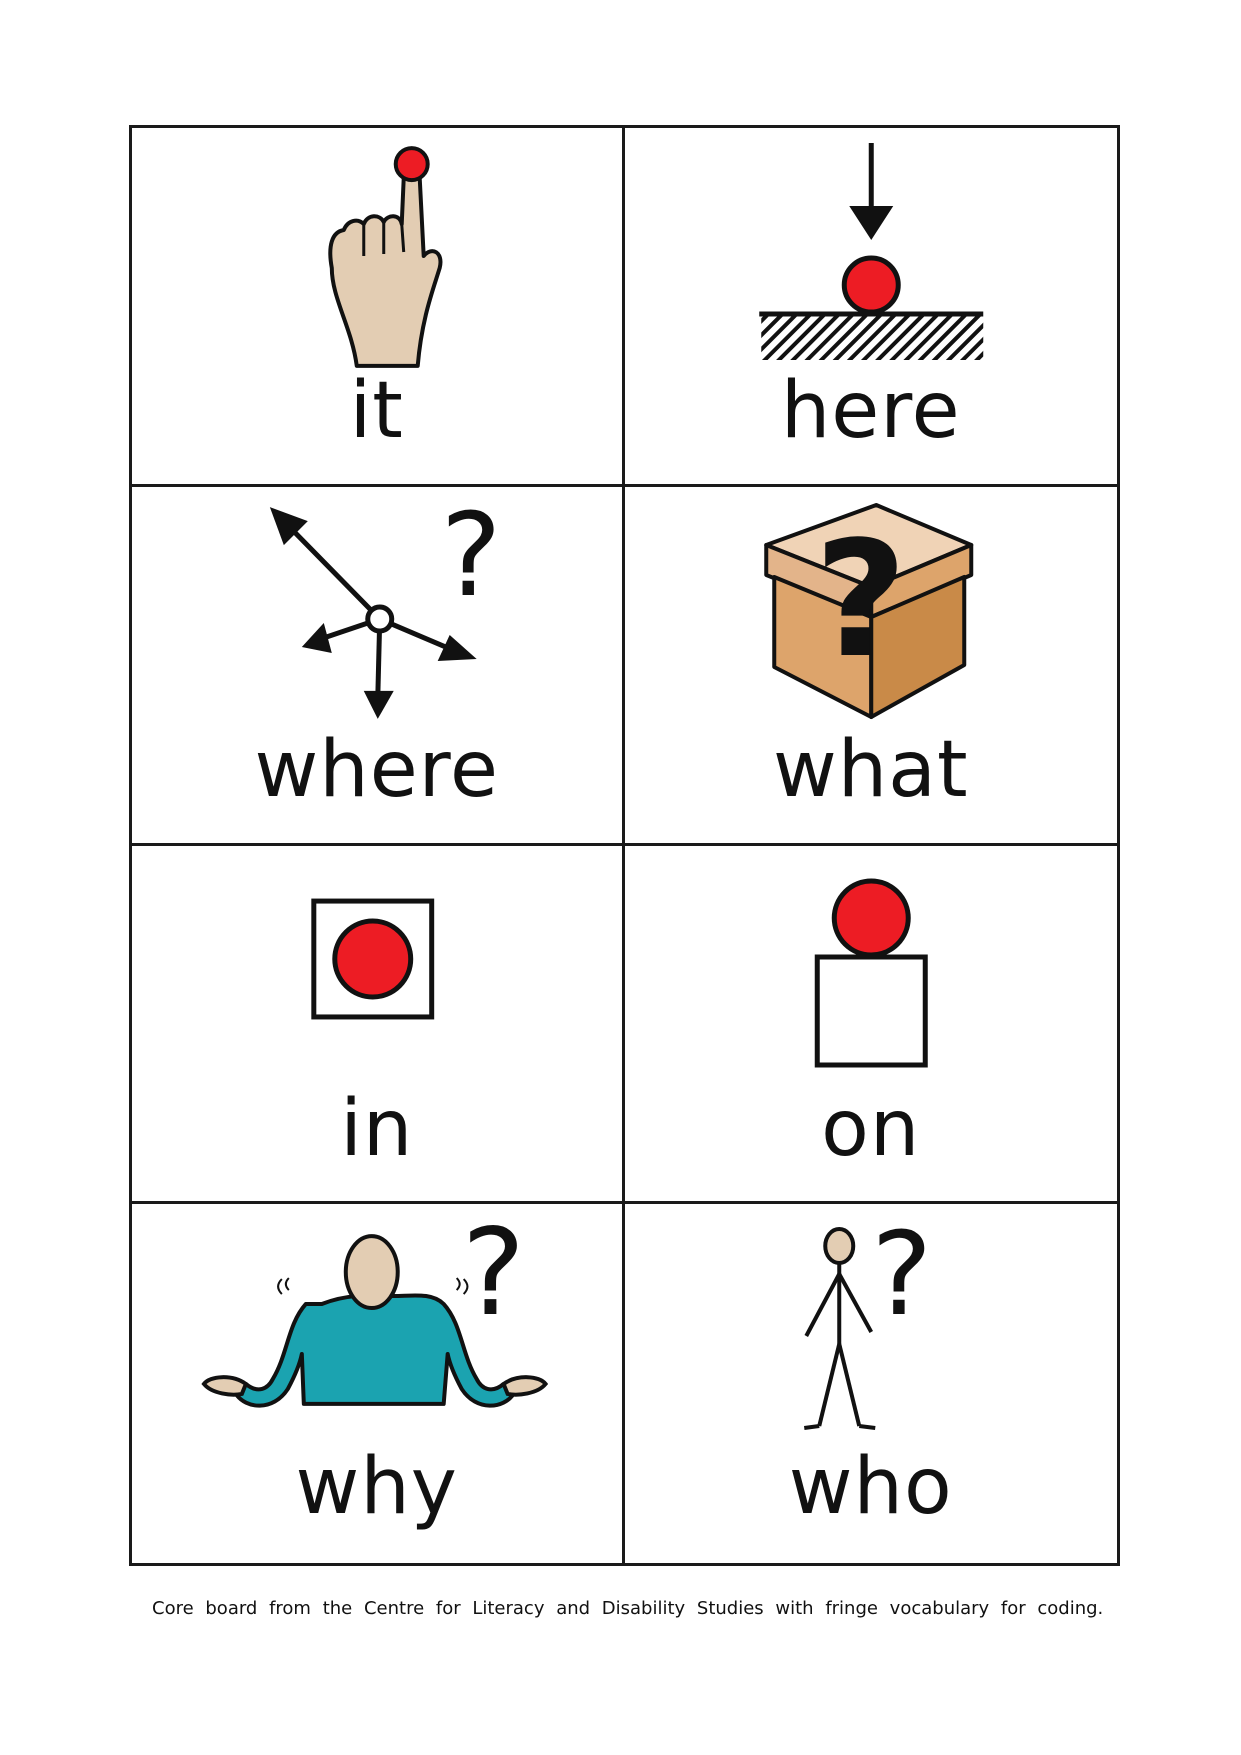 The image size is (1241, 1755). I want to click on cell-who: ? who, so click(871, 1383).